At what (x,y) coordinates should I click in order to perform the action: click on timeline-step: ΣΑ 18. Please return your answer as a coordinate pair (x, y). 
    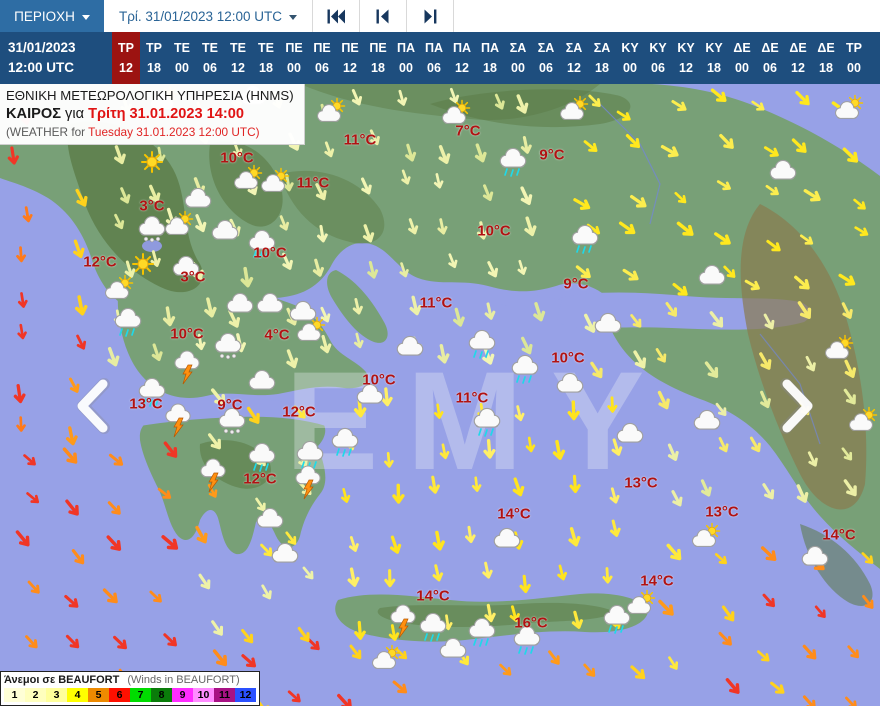
    Looking at the image, I should click on (602, 58).